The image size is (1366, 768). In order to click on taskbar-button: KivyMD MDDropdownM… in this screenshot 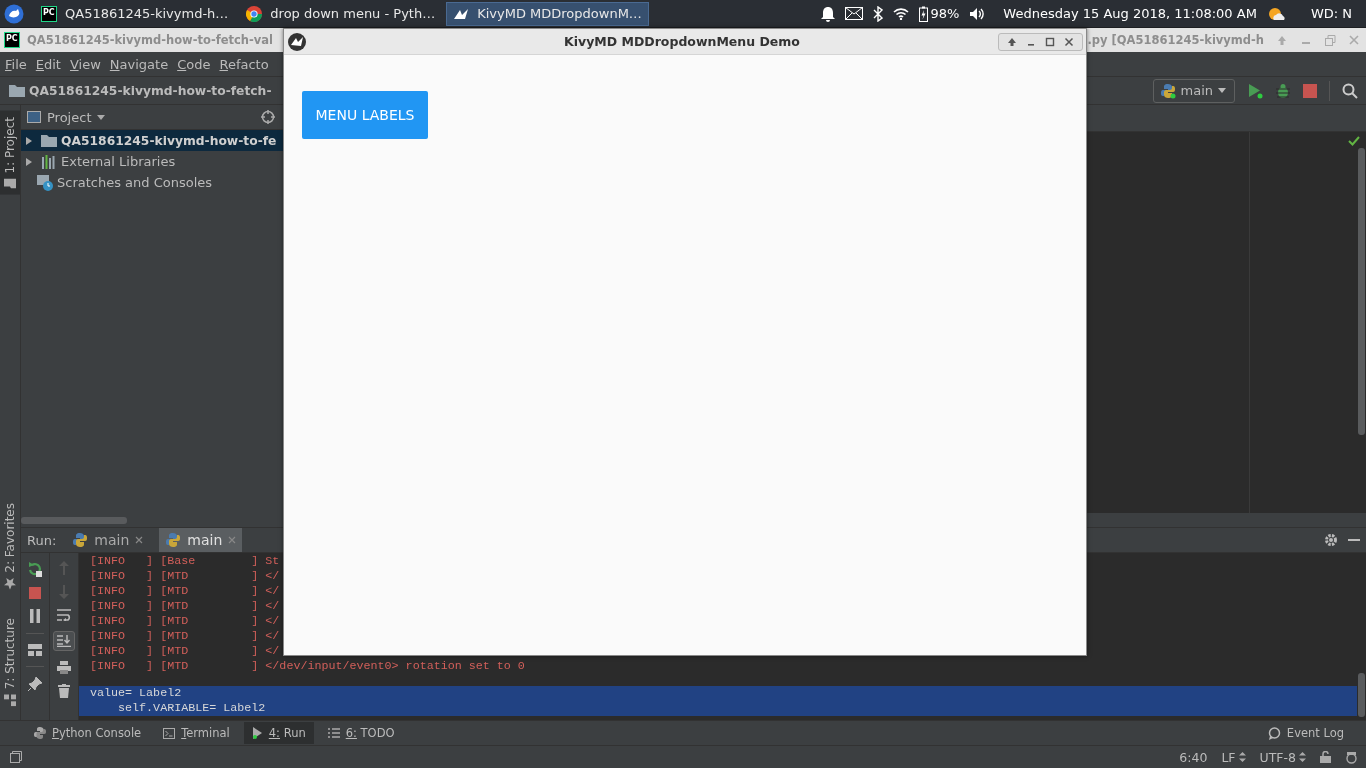, I will do `click(547, 13)`.